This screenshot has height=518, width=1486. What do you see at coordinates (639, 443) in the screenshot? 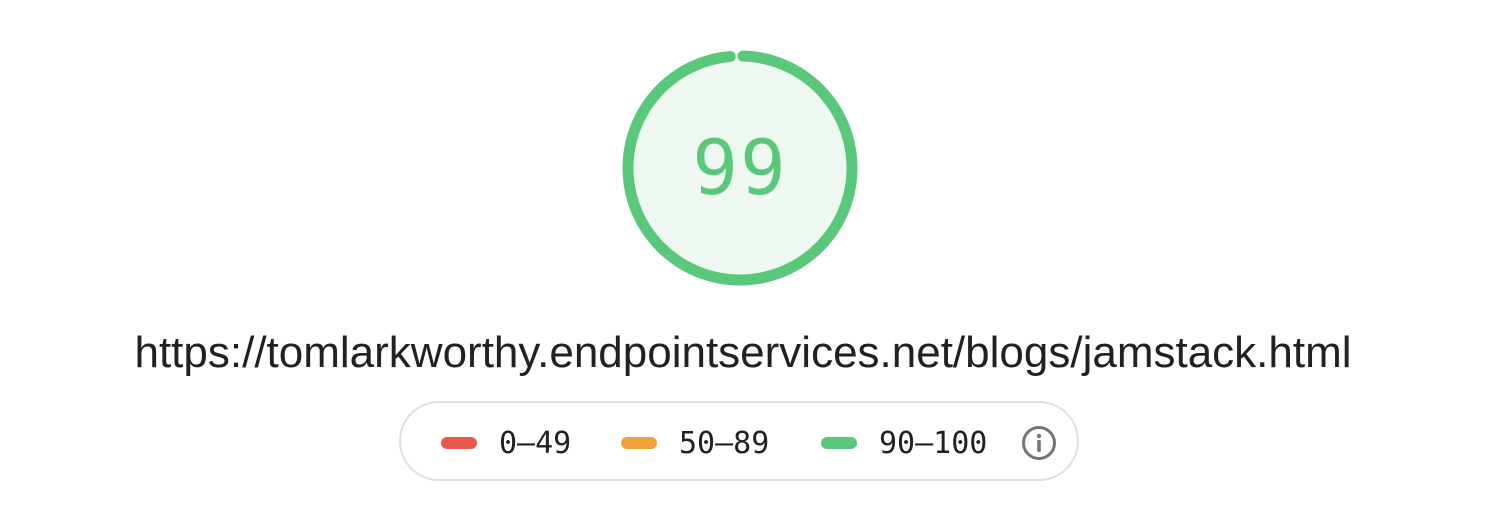
I see `legend-swatch-average` at bounding box center [639, 443].